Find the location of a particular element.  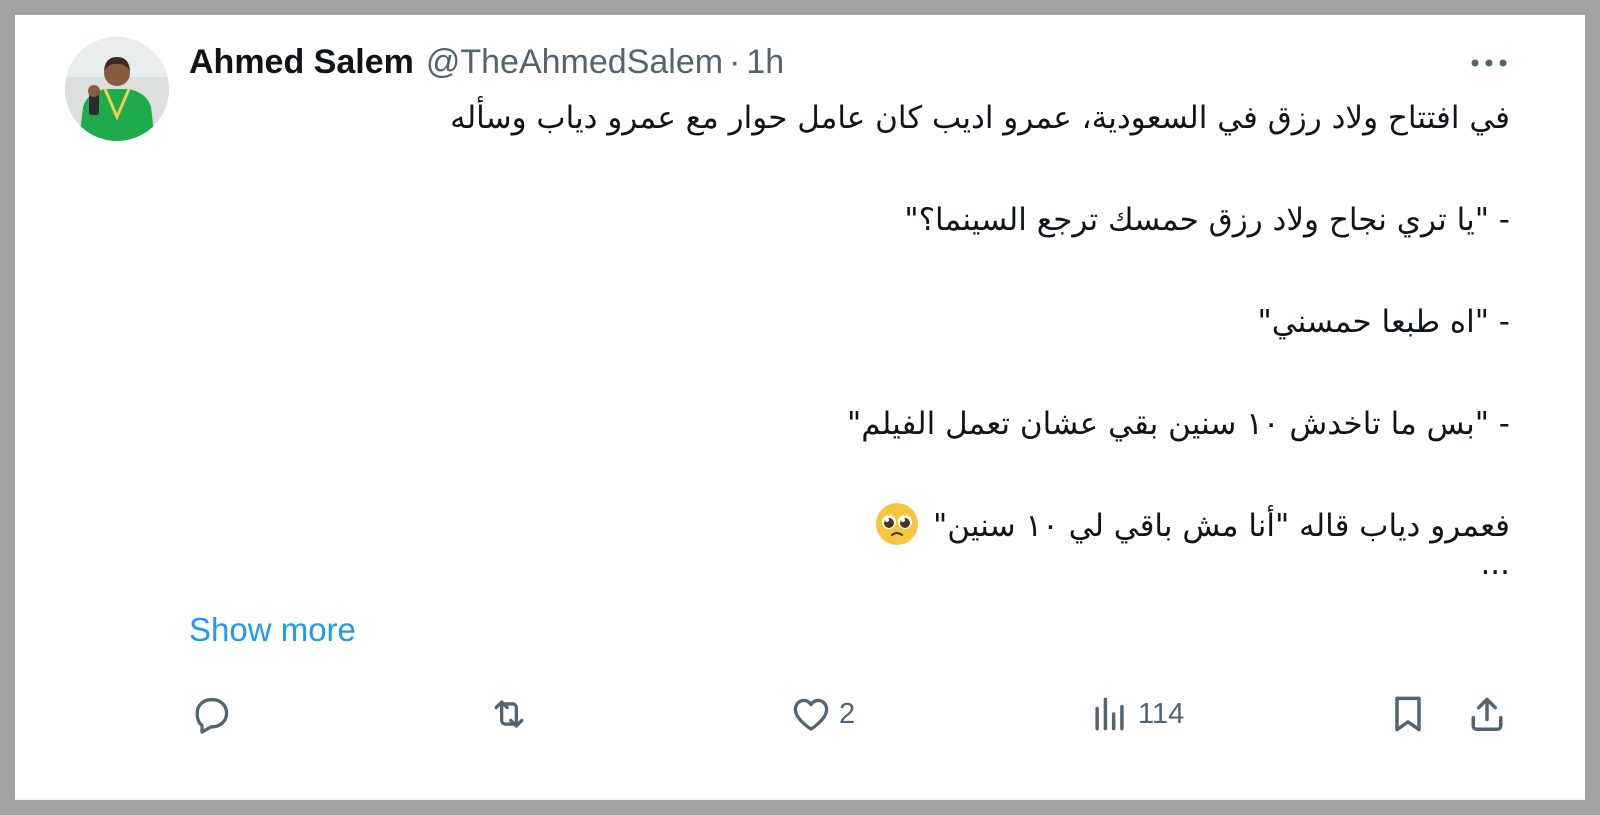

bookmark-button is located at coordinates (1408, 714).